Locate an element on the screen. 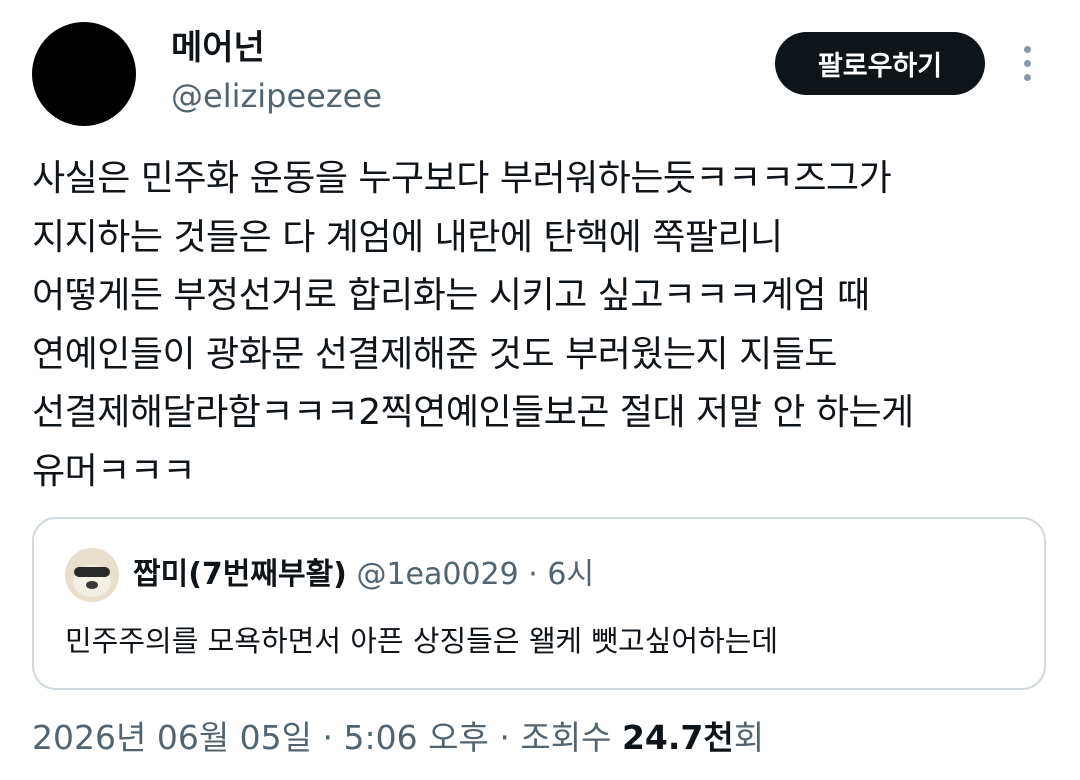  views-count: 24.7천 is located at coordinates (677, 737).